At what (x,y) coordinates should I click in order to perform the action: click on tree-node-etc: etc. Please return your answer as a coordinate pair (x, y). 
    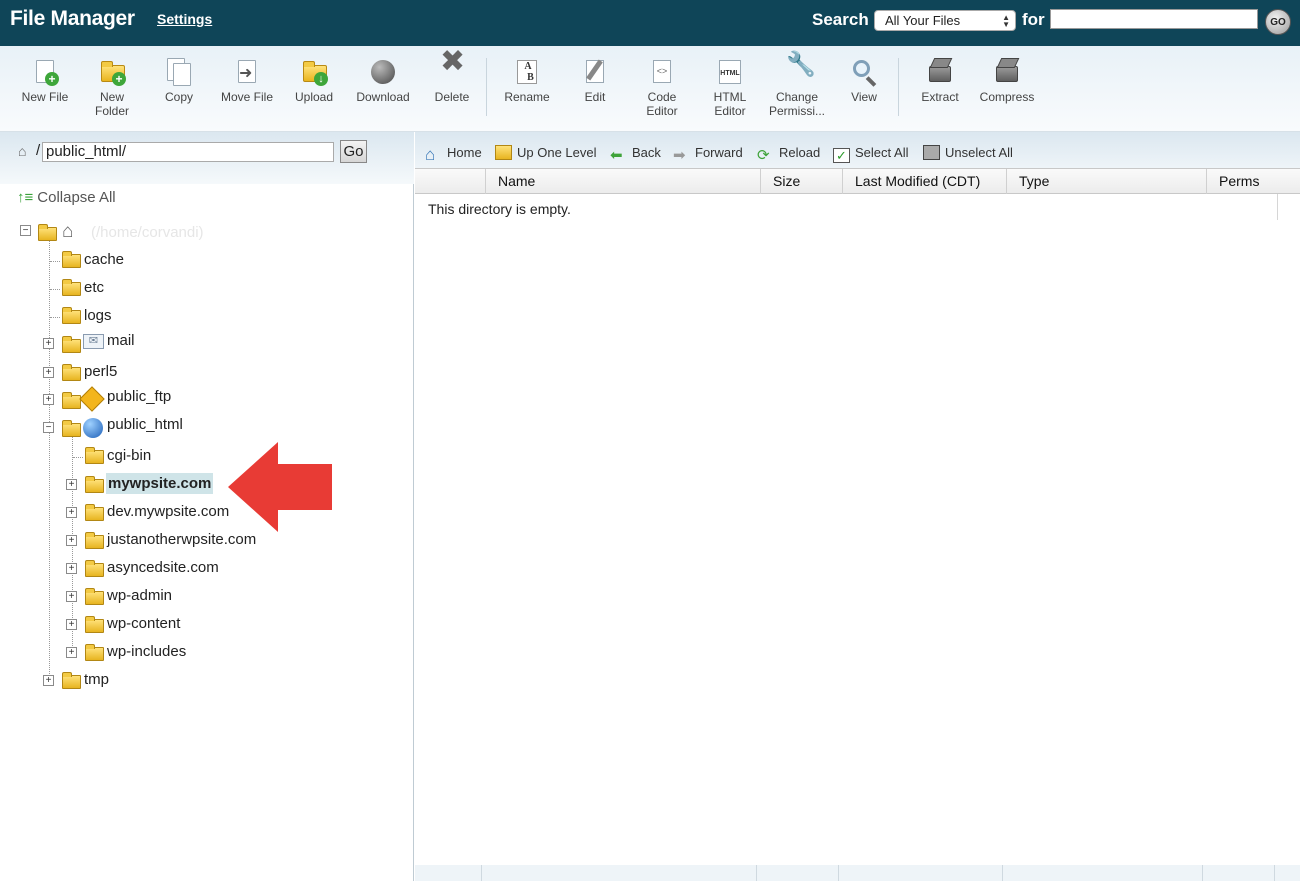
    Looking at the image, I should click on (160, 290).